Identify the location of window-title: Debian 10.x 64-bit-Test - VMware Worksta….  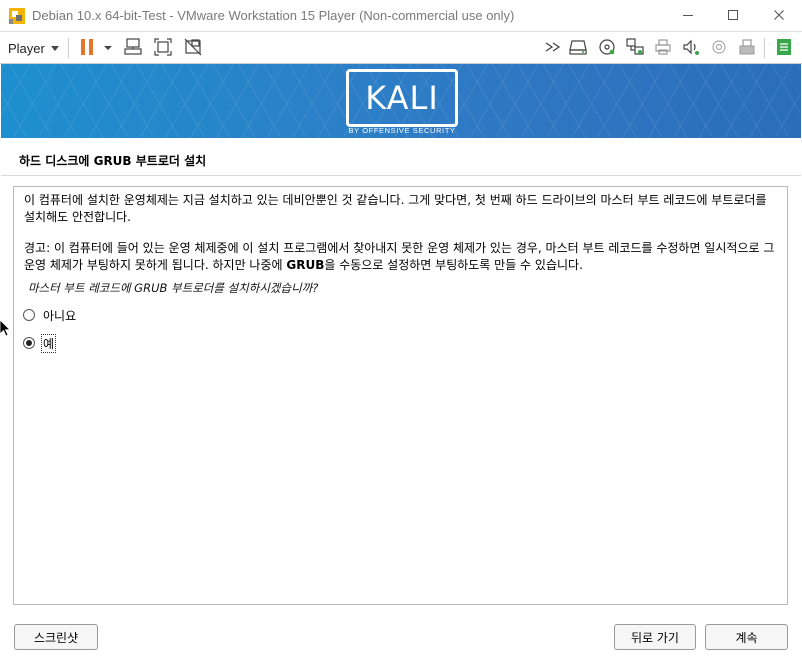
(273, 15).